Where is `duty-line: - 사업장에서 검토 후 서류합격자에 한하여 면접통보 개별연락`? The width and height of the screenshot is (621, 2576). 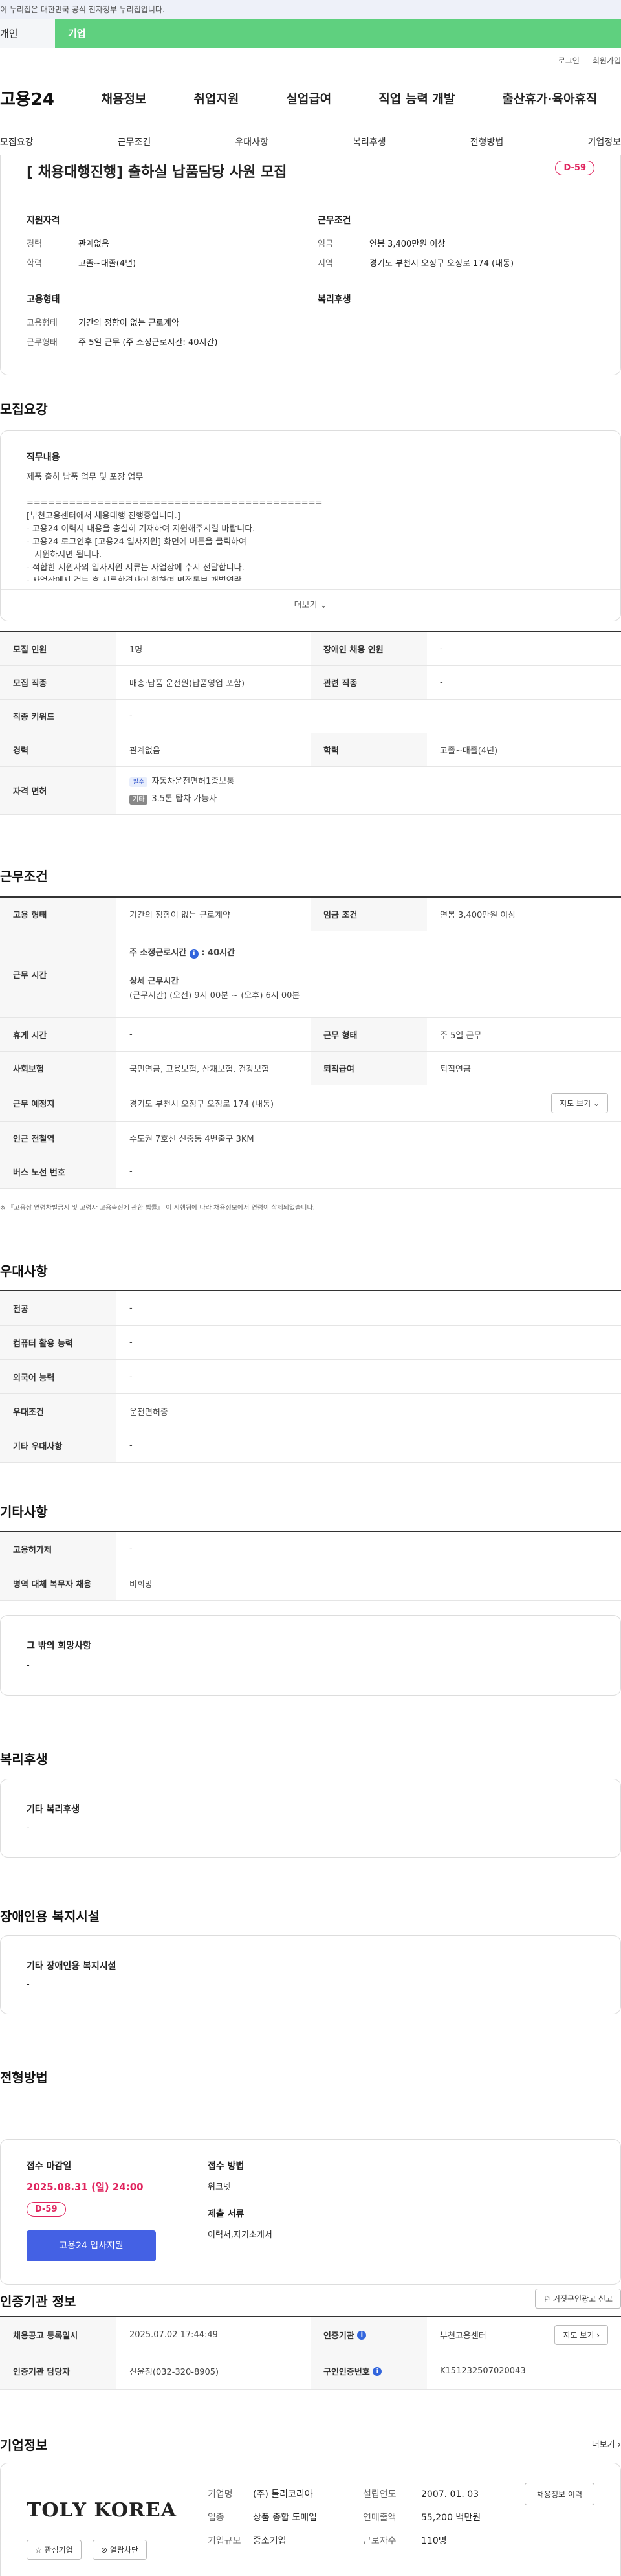
duty-line: - 사업장에서 검토 후 서류합격자에 한하여 면접통보 개별연락 is located at coordinates (134, 578).